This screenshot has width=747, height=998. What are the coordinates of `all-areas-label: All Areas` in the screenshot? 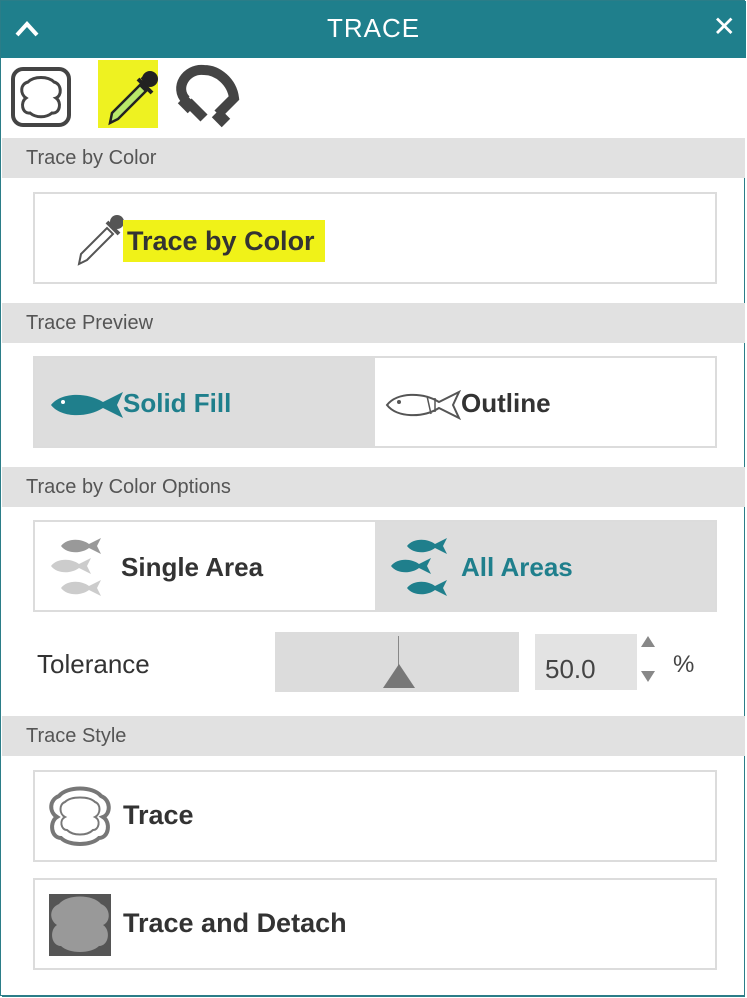 It's located at (517, 567).